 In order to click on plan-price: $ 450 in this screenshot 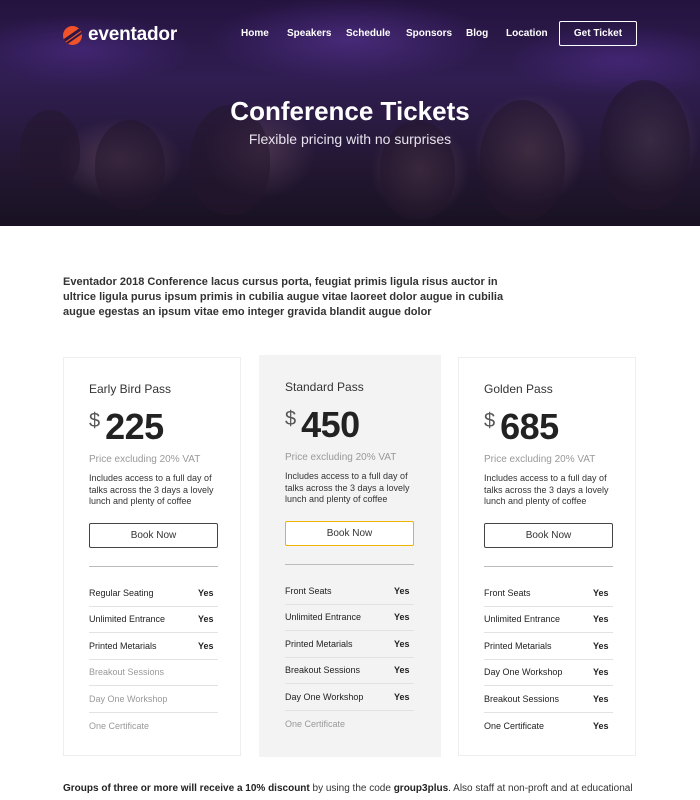, I will do `click(322, 425)`.